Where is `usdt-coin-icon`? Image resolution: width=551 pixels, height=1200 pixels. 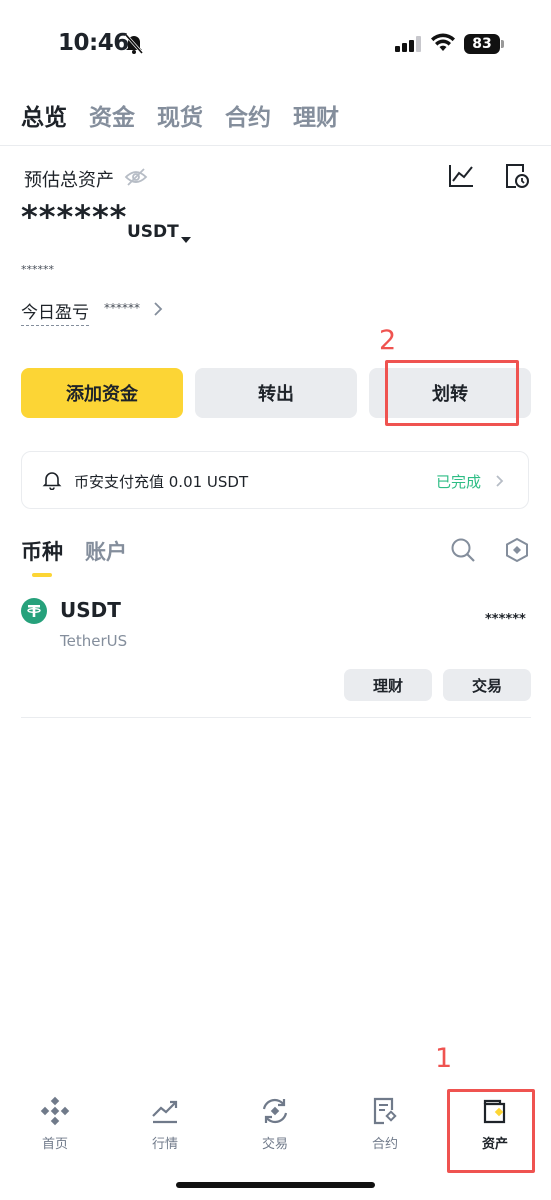
usdt-coin-icon is located at coordinates (34, 613).